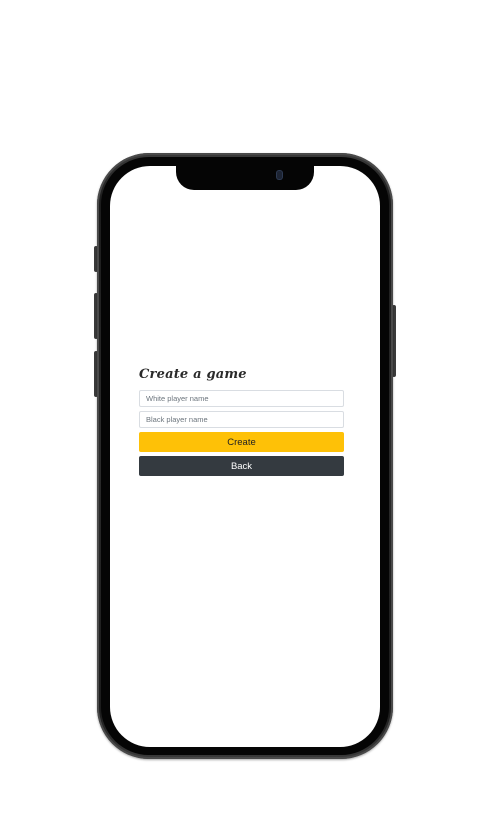 Image resolution: width=500 pixels, height=838 pixels. I want to click on create-button: Create, so click(241, 442).